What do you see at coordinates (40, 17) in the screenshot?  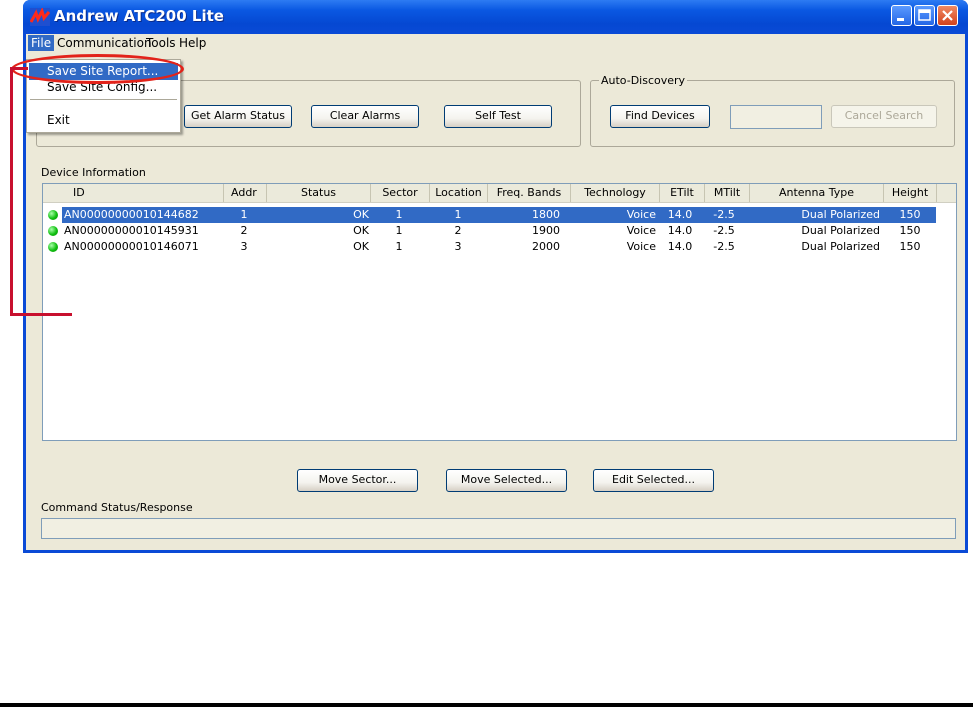 I see `andrew-logo-icon` at bounding box center [40, 17].